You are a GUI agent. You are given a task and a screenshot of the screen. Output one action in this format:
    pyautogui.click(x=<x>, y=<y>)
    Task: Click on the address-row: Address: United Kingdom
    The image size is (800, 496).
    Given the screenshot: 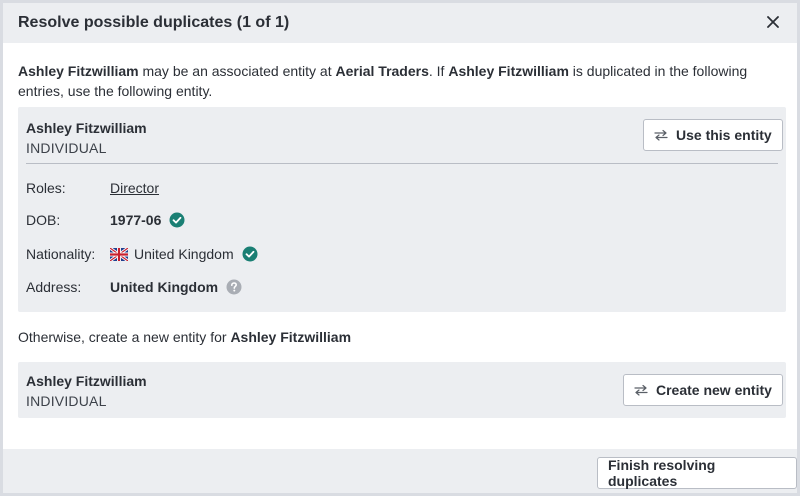 What is the action you would take?
    pyautogui.click(x=134, y=287)
    